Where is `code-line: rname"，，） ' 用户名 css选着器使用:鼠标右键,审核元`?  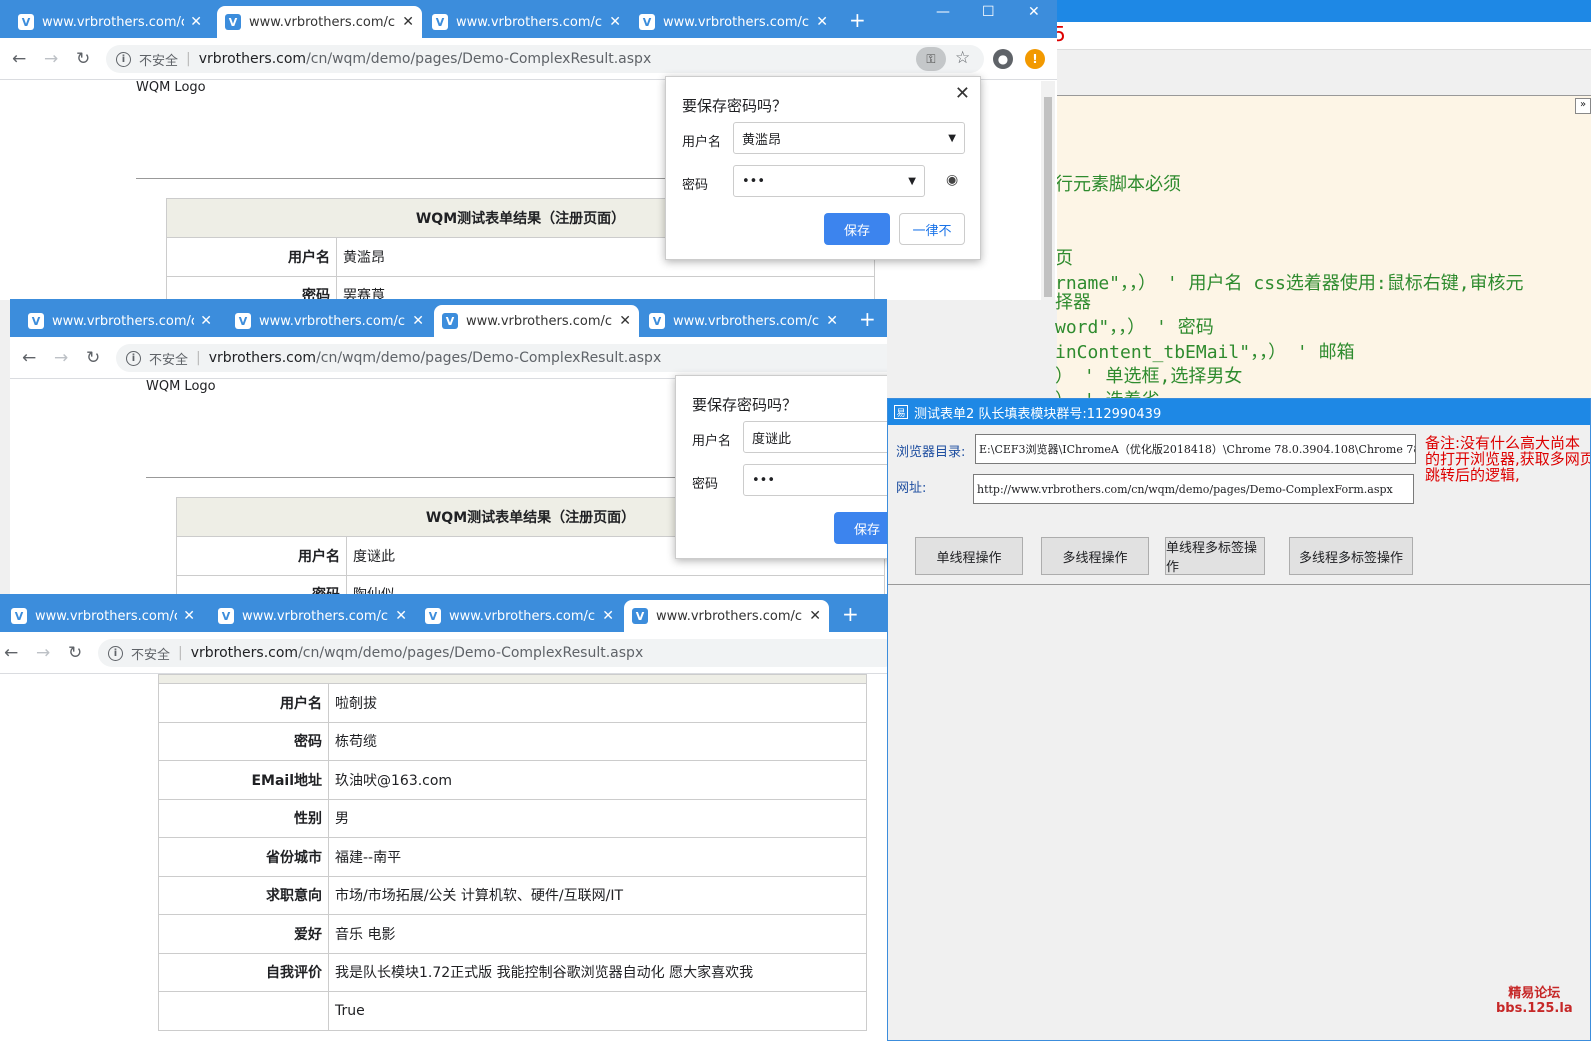
code-line: rname"，，） ' 用户名 css选着器使用:鼠标右键,审核元 is located at coordinates (1289, 283).